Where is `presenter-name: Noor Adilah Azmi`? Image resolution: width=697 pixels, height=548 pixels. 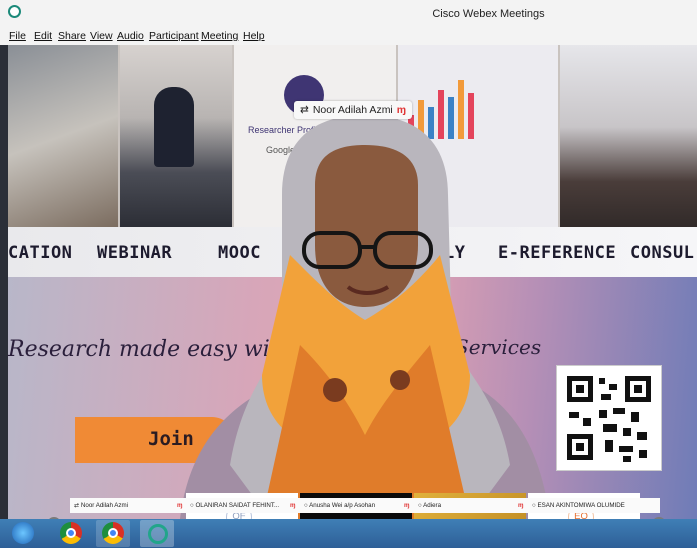
presenter-name: Noor Adilah Azmi is located at coordinates (352, 110).